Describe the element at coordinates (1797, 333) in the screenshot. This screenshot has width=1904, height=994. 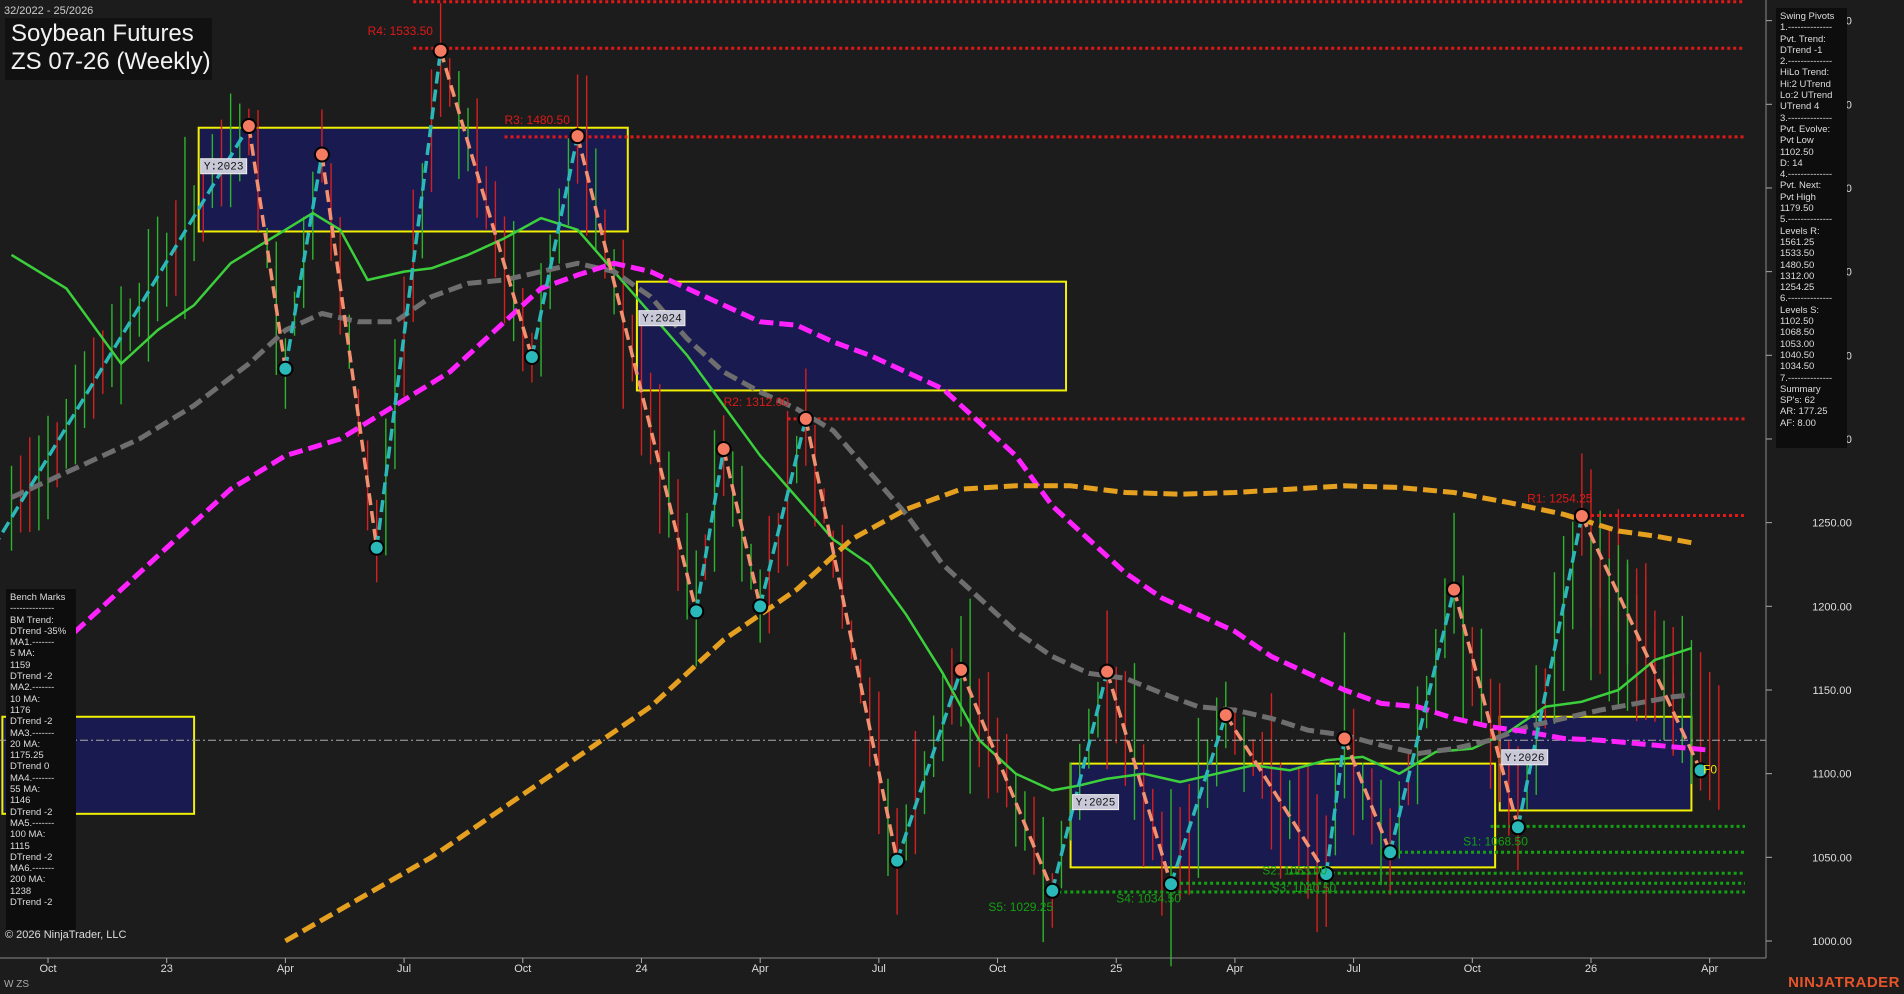
I see `swing-pivots-line: 1068.50` at that location.